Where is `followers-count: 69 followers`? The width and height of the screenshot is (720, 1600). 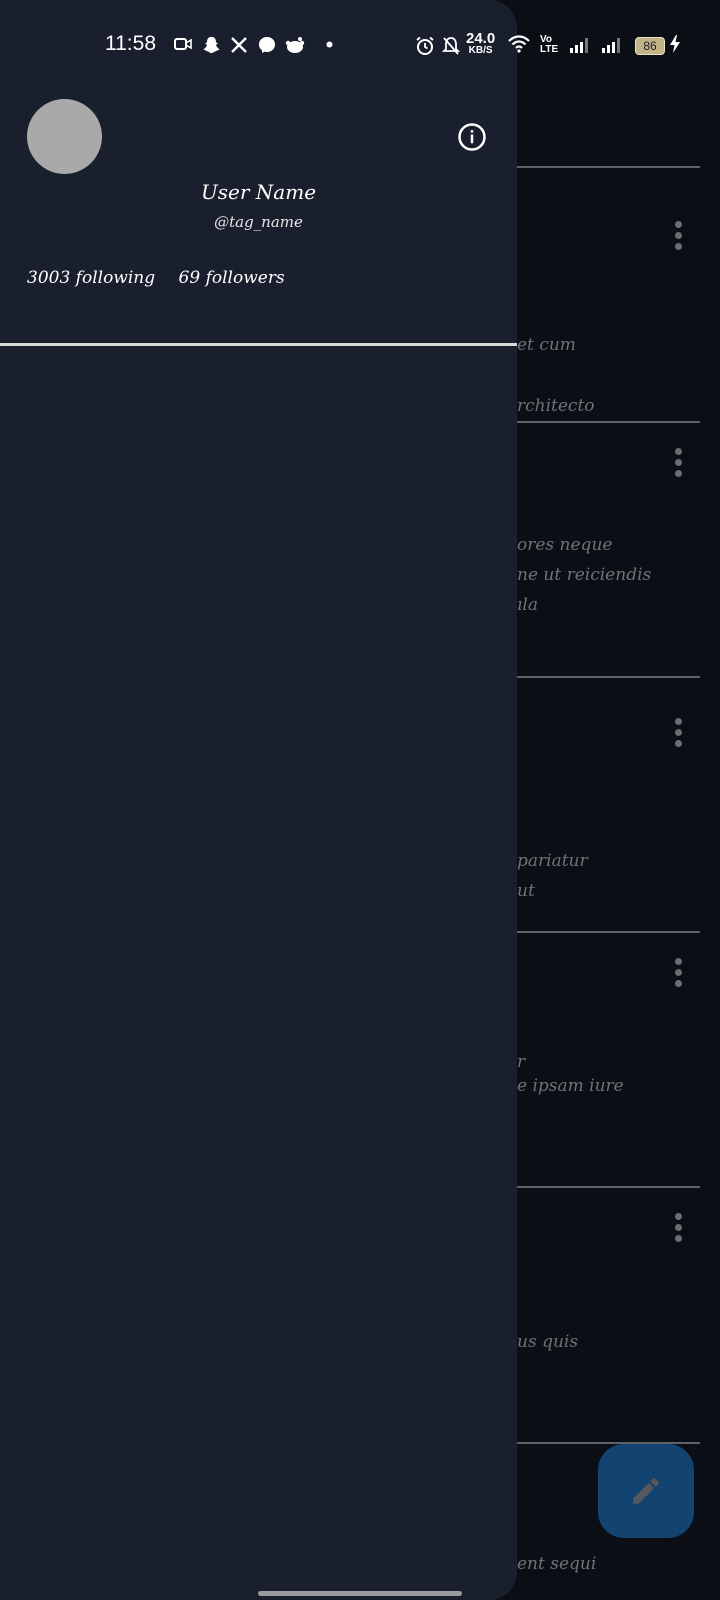
followers-count: 69 followers is located at coordinates (232, 278).